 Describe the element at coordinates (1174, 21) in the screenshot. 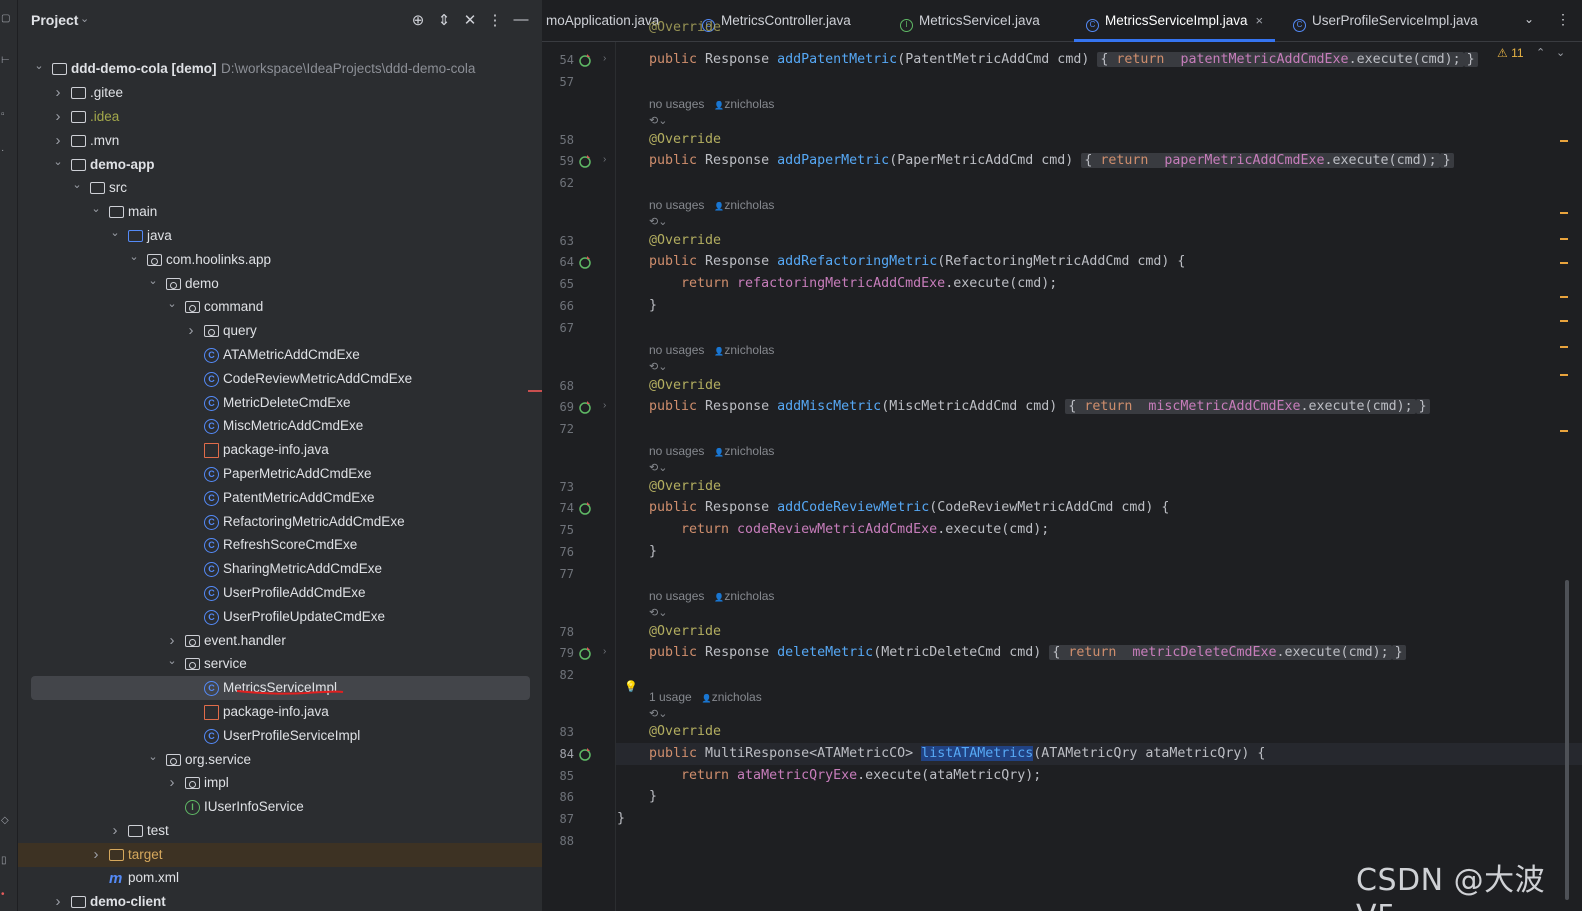

I see `tab-metrics-service-impl: C MetricsServiceImpl.java ×` at that location.